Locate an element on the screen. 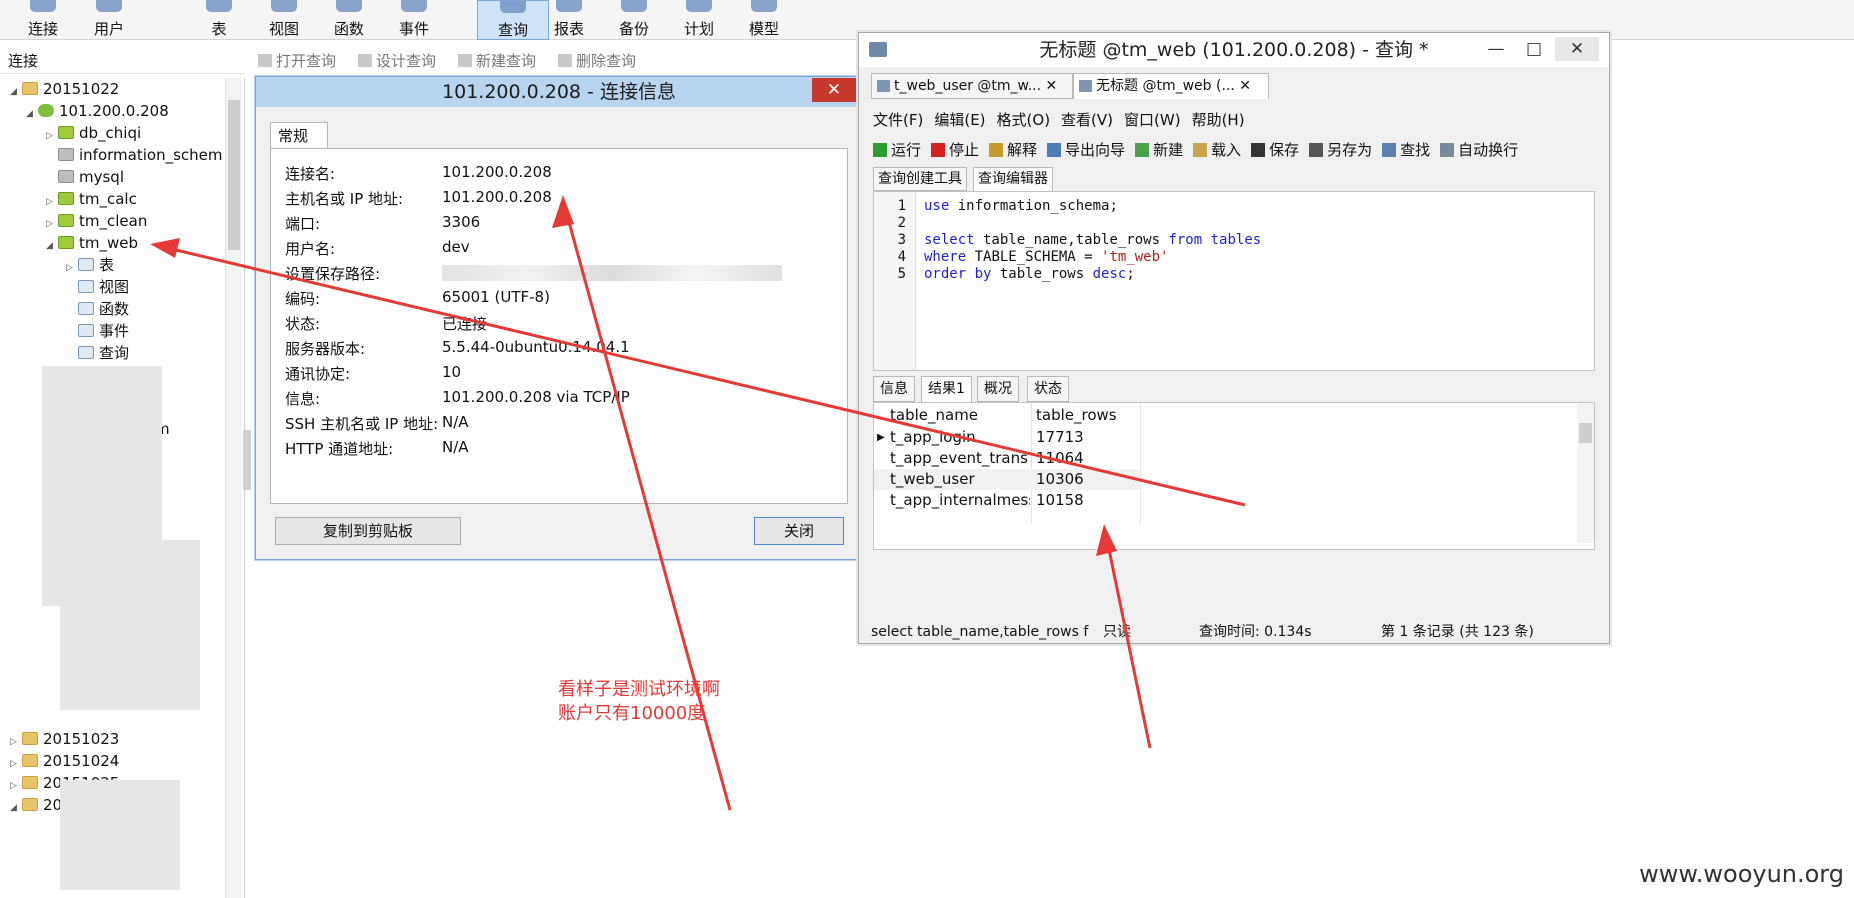  toolbar-event-button: 事件 is located at coordinates (414, 20).